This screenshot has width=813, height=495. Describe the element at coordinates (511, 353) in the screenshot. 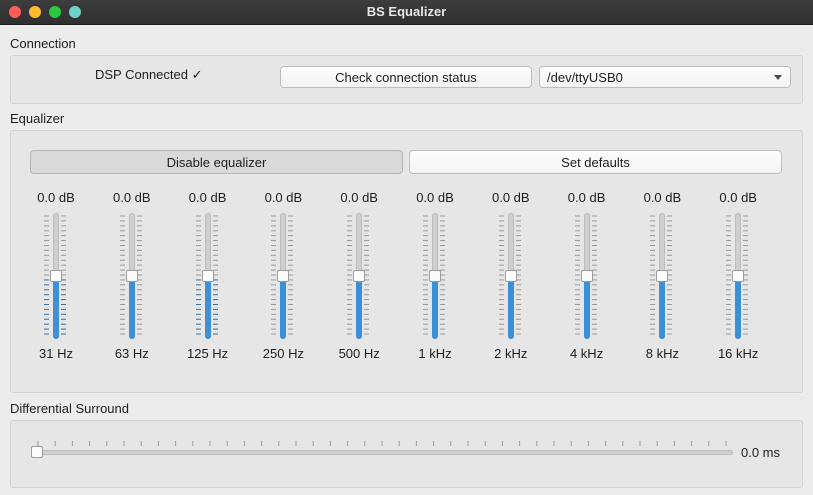

I see `eq-band-frequency: 2 kHz` at that location.